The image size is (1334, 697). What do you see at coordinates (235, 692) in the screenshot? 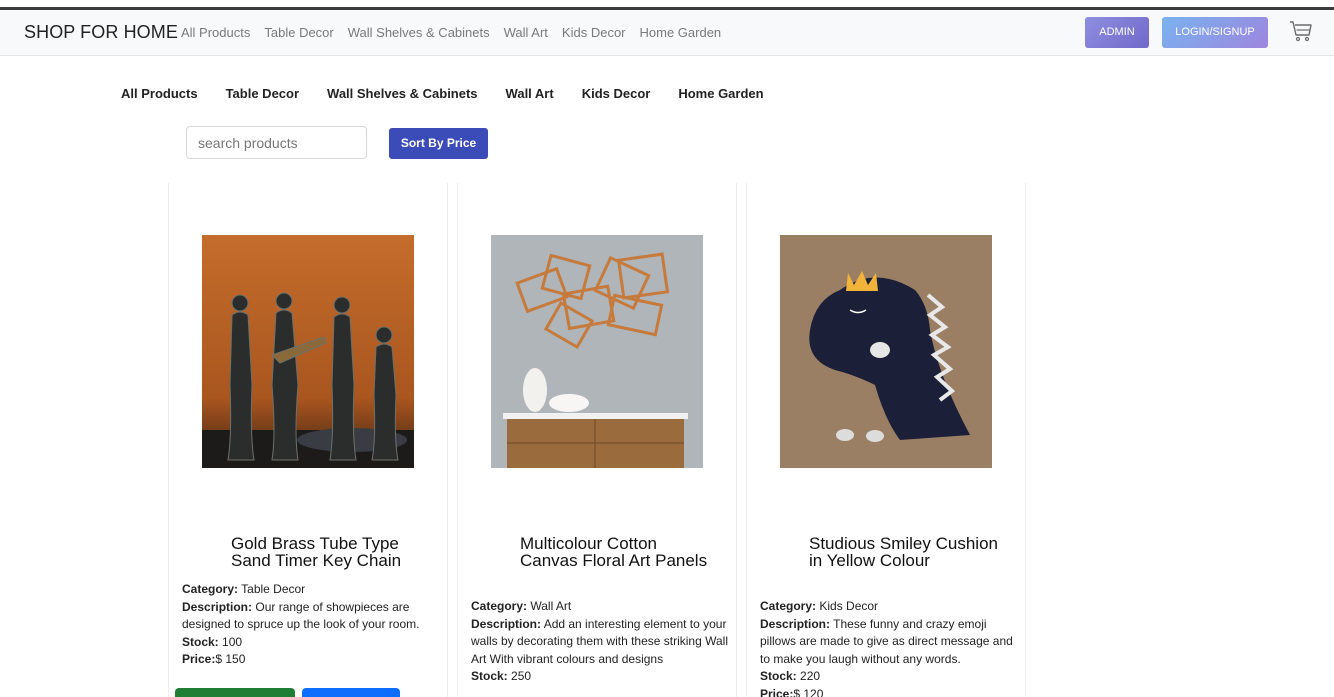
I see `add-to-cart-button` at bounding box center [235, 692].